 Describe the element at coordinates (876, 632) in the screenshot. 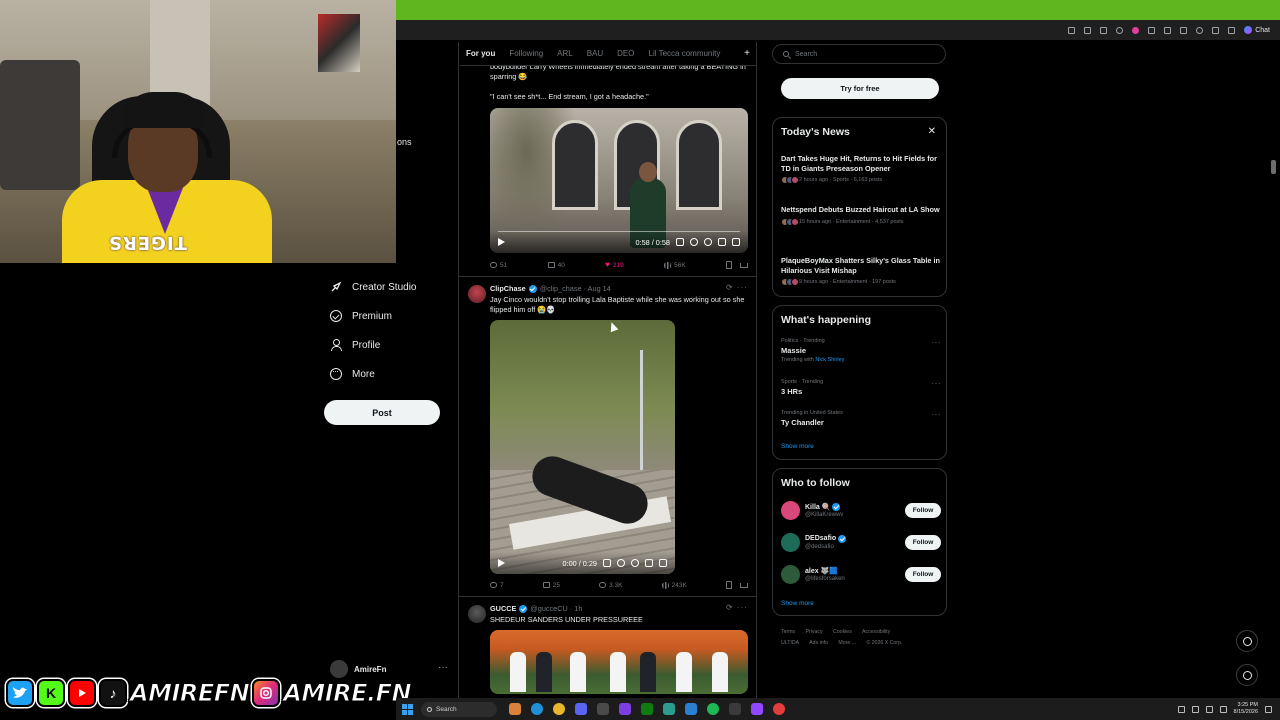

I see `footer-link-accessibility: Accessibility` at that location.